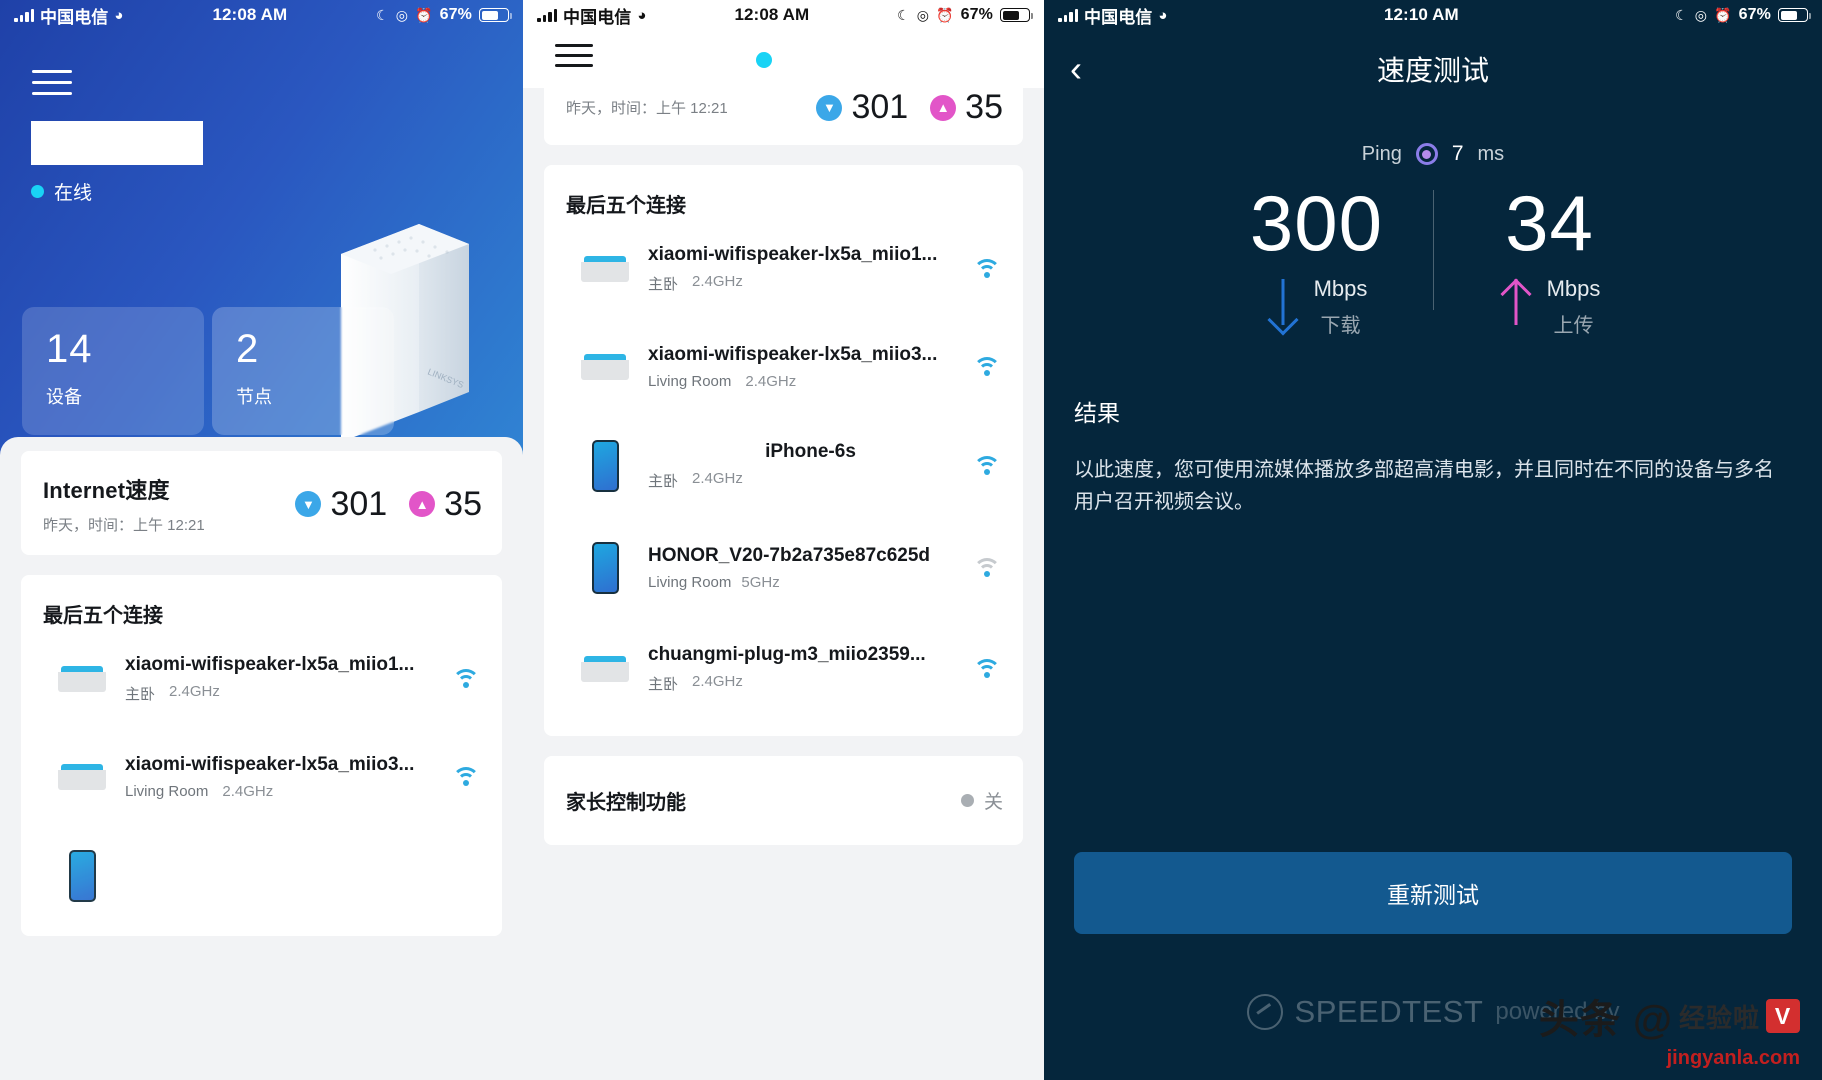 Image resolution: width=1822 pixels, height=1080 pixels. I want to click on parental-control-state: 关, so click(981, 800).